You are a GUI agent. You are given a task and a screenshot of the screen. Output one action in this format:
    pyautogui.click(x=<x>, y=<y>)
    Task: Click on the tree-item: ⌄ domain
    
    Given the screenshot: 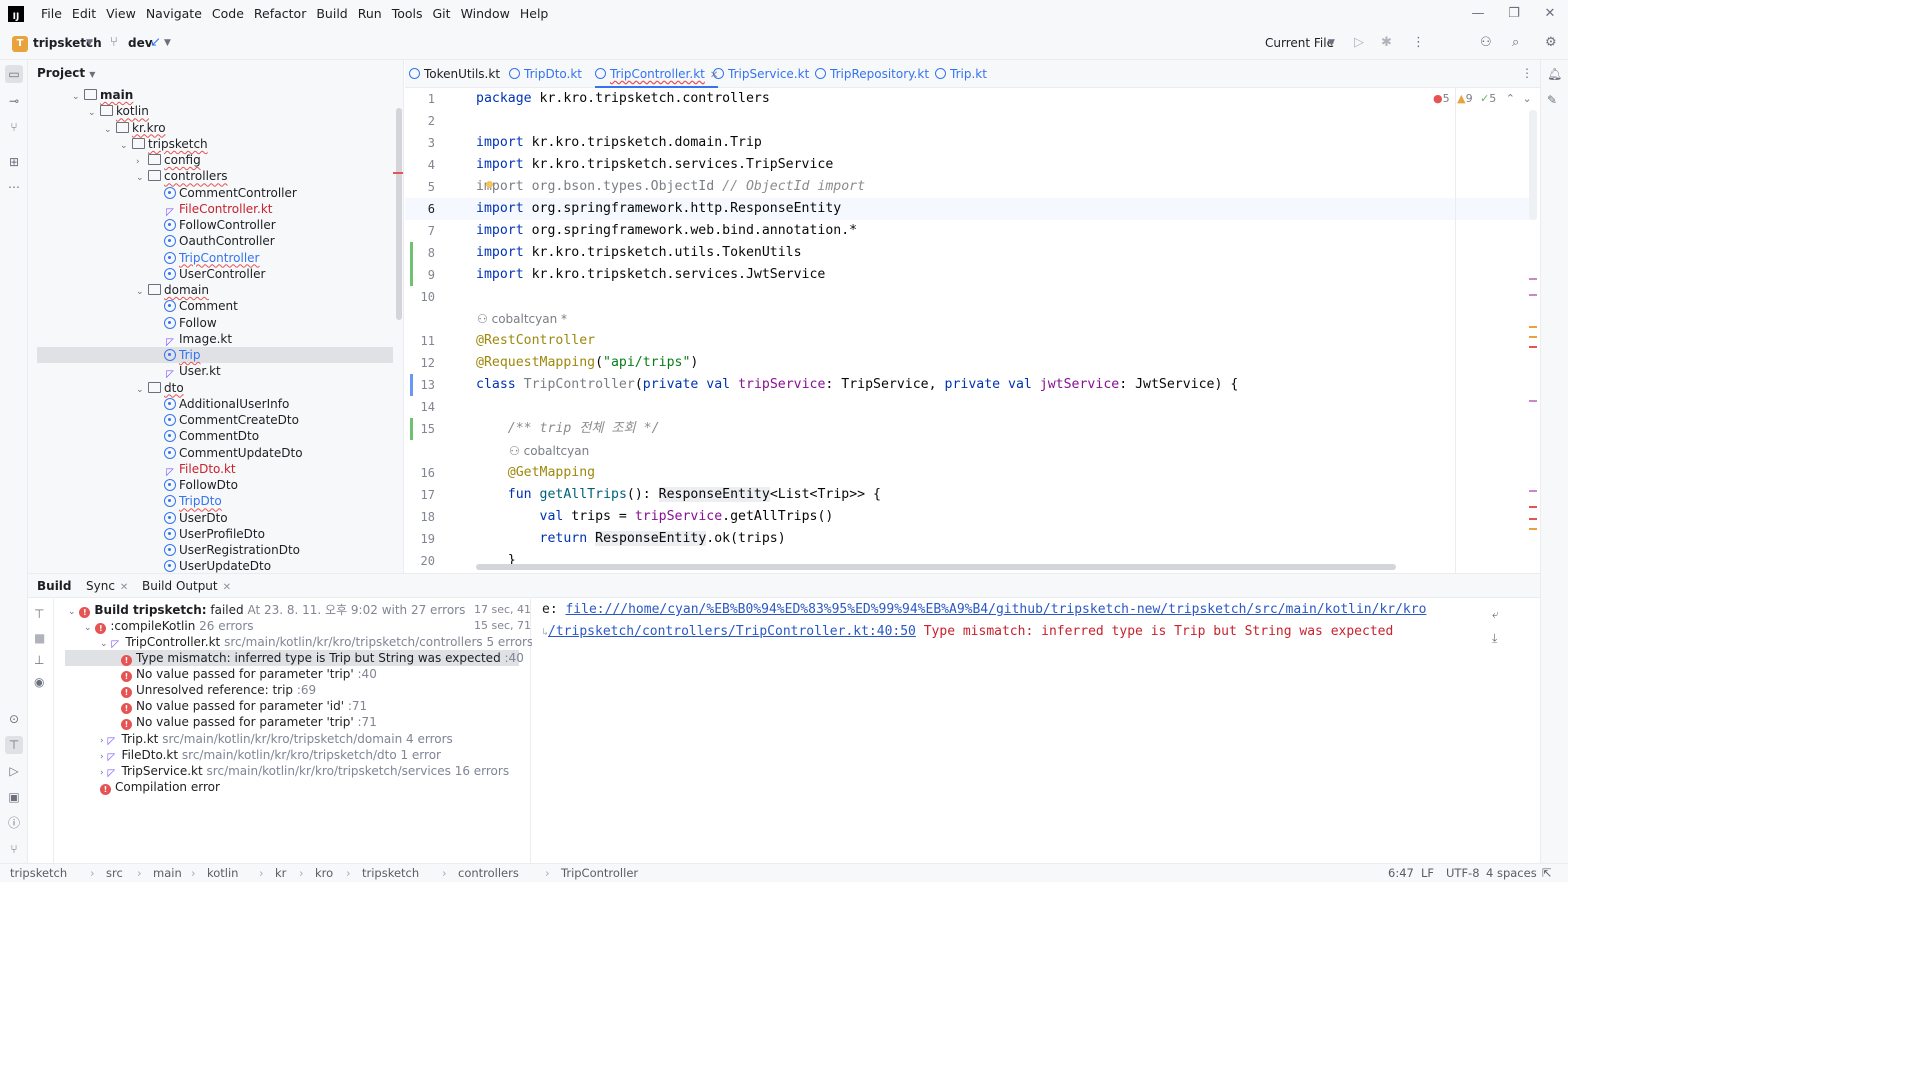 What is the action you would take?
    pyautogui.click(x=172, y=290)
    